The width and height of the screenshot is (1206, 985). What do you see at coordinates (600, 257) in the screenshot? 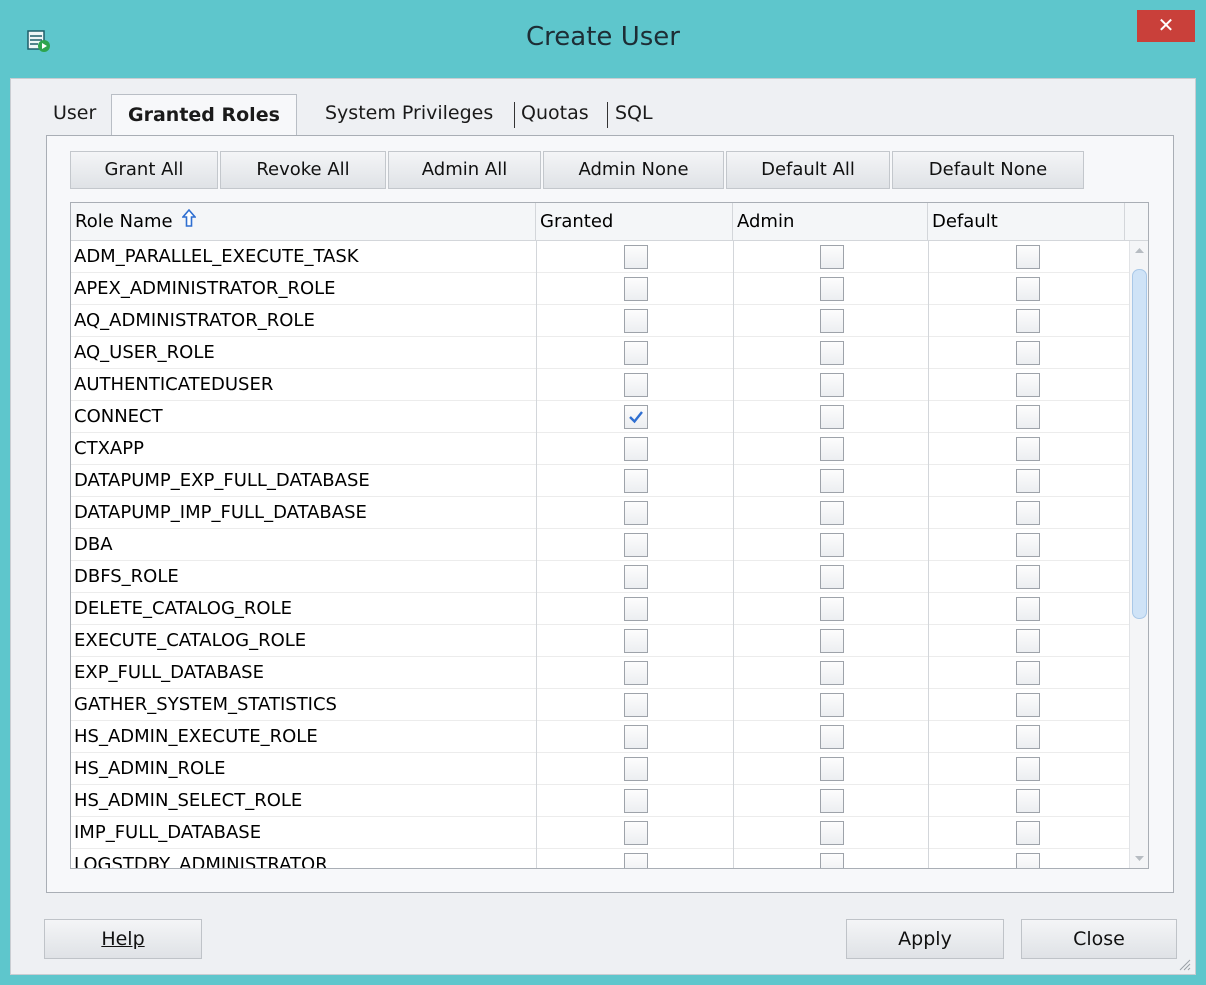
I see `table-row: ADM_PARALLEL_EXECUTE_TASK` at bounding box center [600, 257].